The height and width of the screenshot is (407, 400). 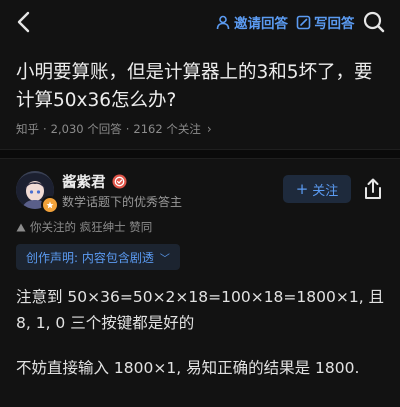 I want to click on creation-statement-tag: 创作声明: 内容包含剧透 ﹀, so click(x=98, y=257).